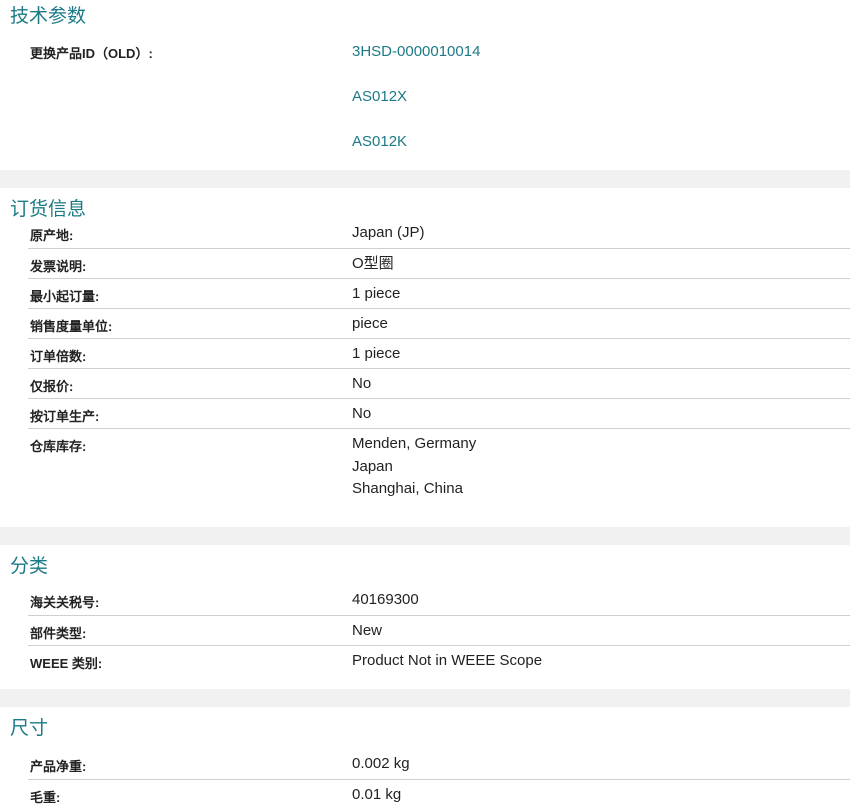  What do you see at coordinates (52, 386) in the screenshot?
I see `order-label: 仅报价:` at bounding box center [52, 386].